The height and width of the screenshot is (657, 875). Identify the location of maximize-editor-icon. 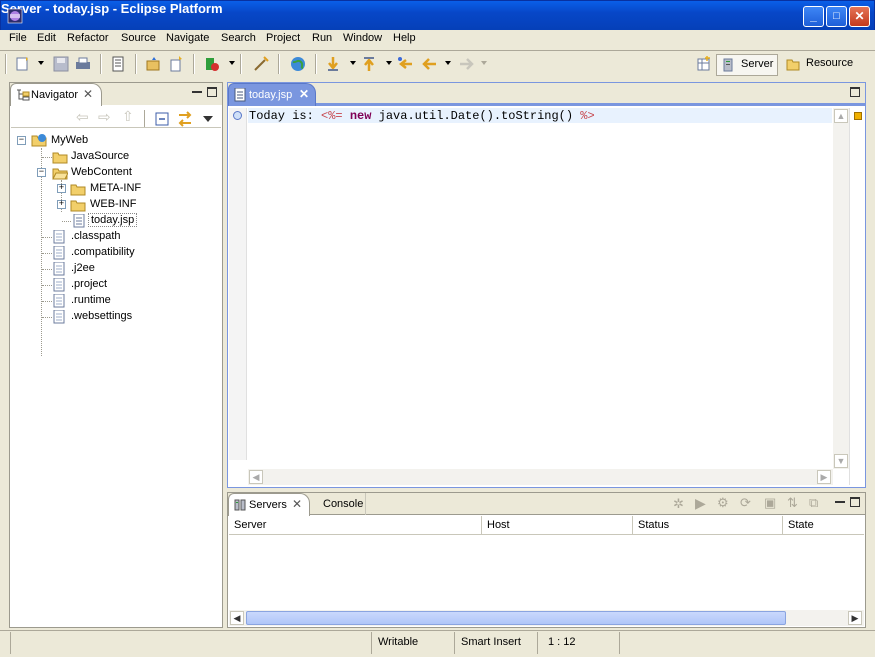
(855, 92).